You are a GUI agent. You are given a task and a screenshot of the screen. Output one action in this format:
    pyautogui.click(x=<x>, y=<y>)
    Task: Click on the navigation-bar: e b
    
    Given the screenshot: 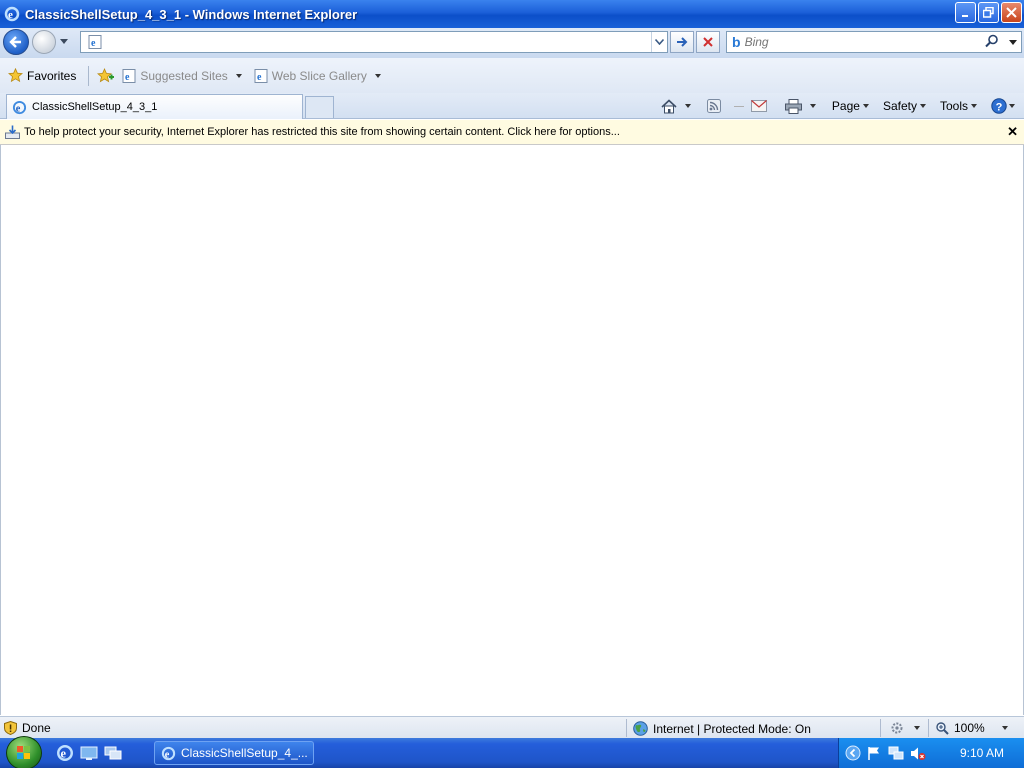 What is the action you would take?
    pyautogui.click(x=512, y=43)
    